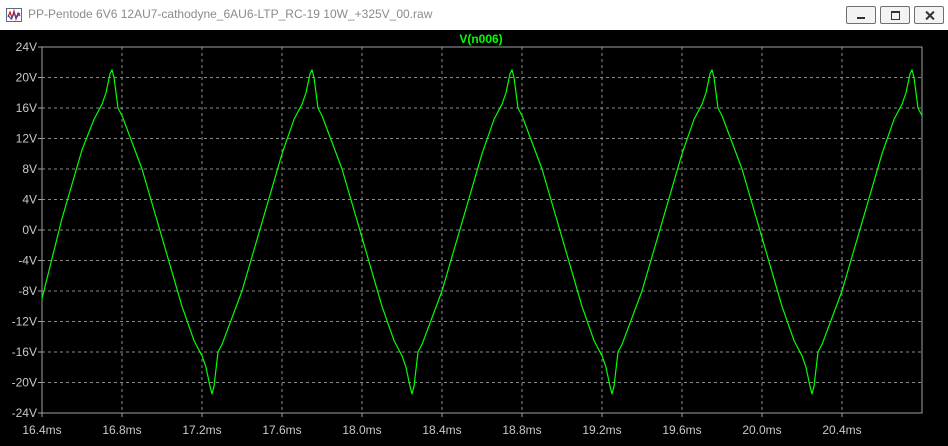 The image size is (948, 446). Describe the element at coordinates (681, 430) in the screenshot. I see `x-tick-label: 19.6ms` at that location.